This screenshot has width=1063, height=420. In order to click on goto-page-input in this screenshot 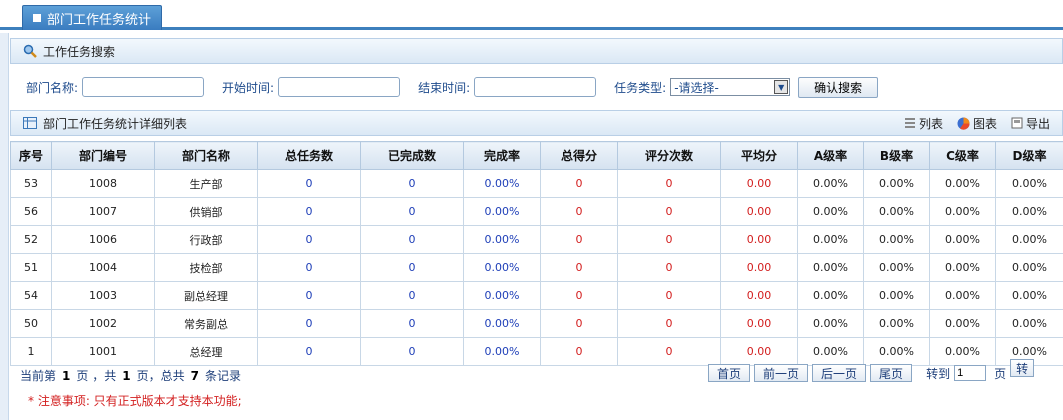, I will do `click(970, 373)`.